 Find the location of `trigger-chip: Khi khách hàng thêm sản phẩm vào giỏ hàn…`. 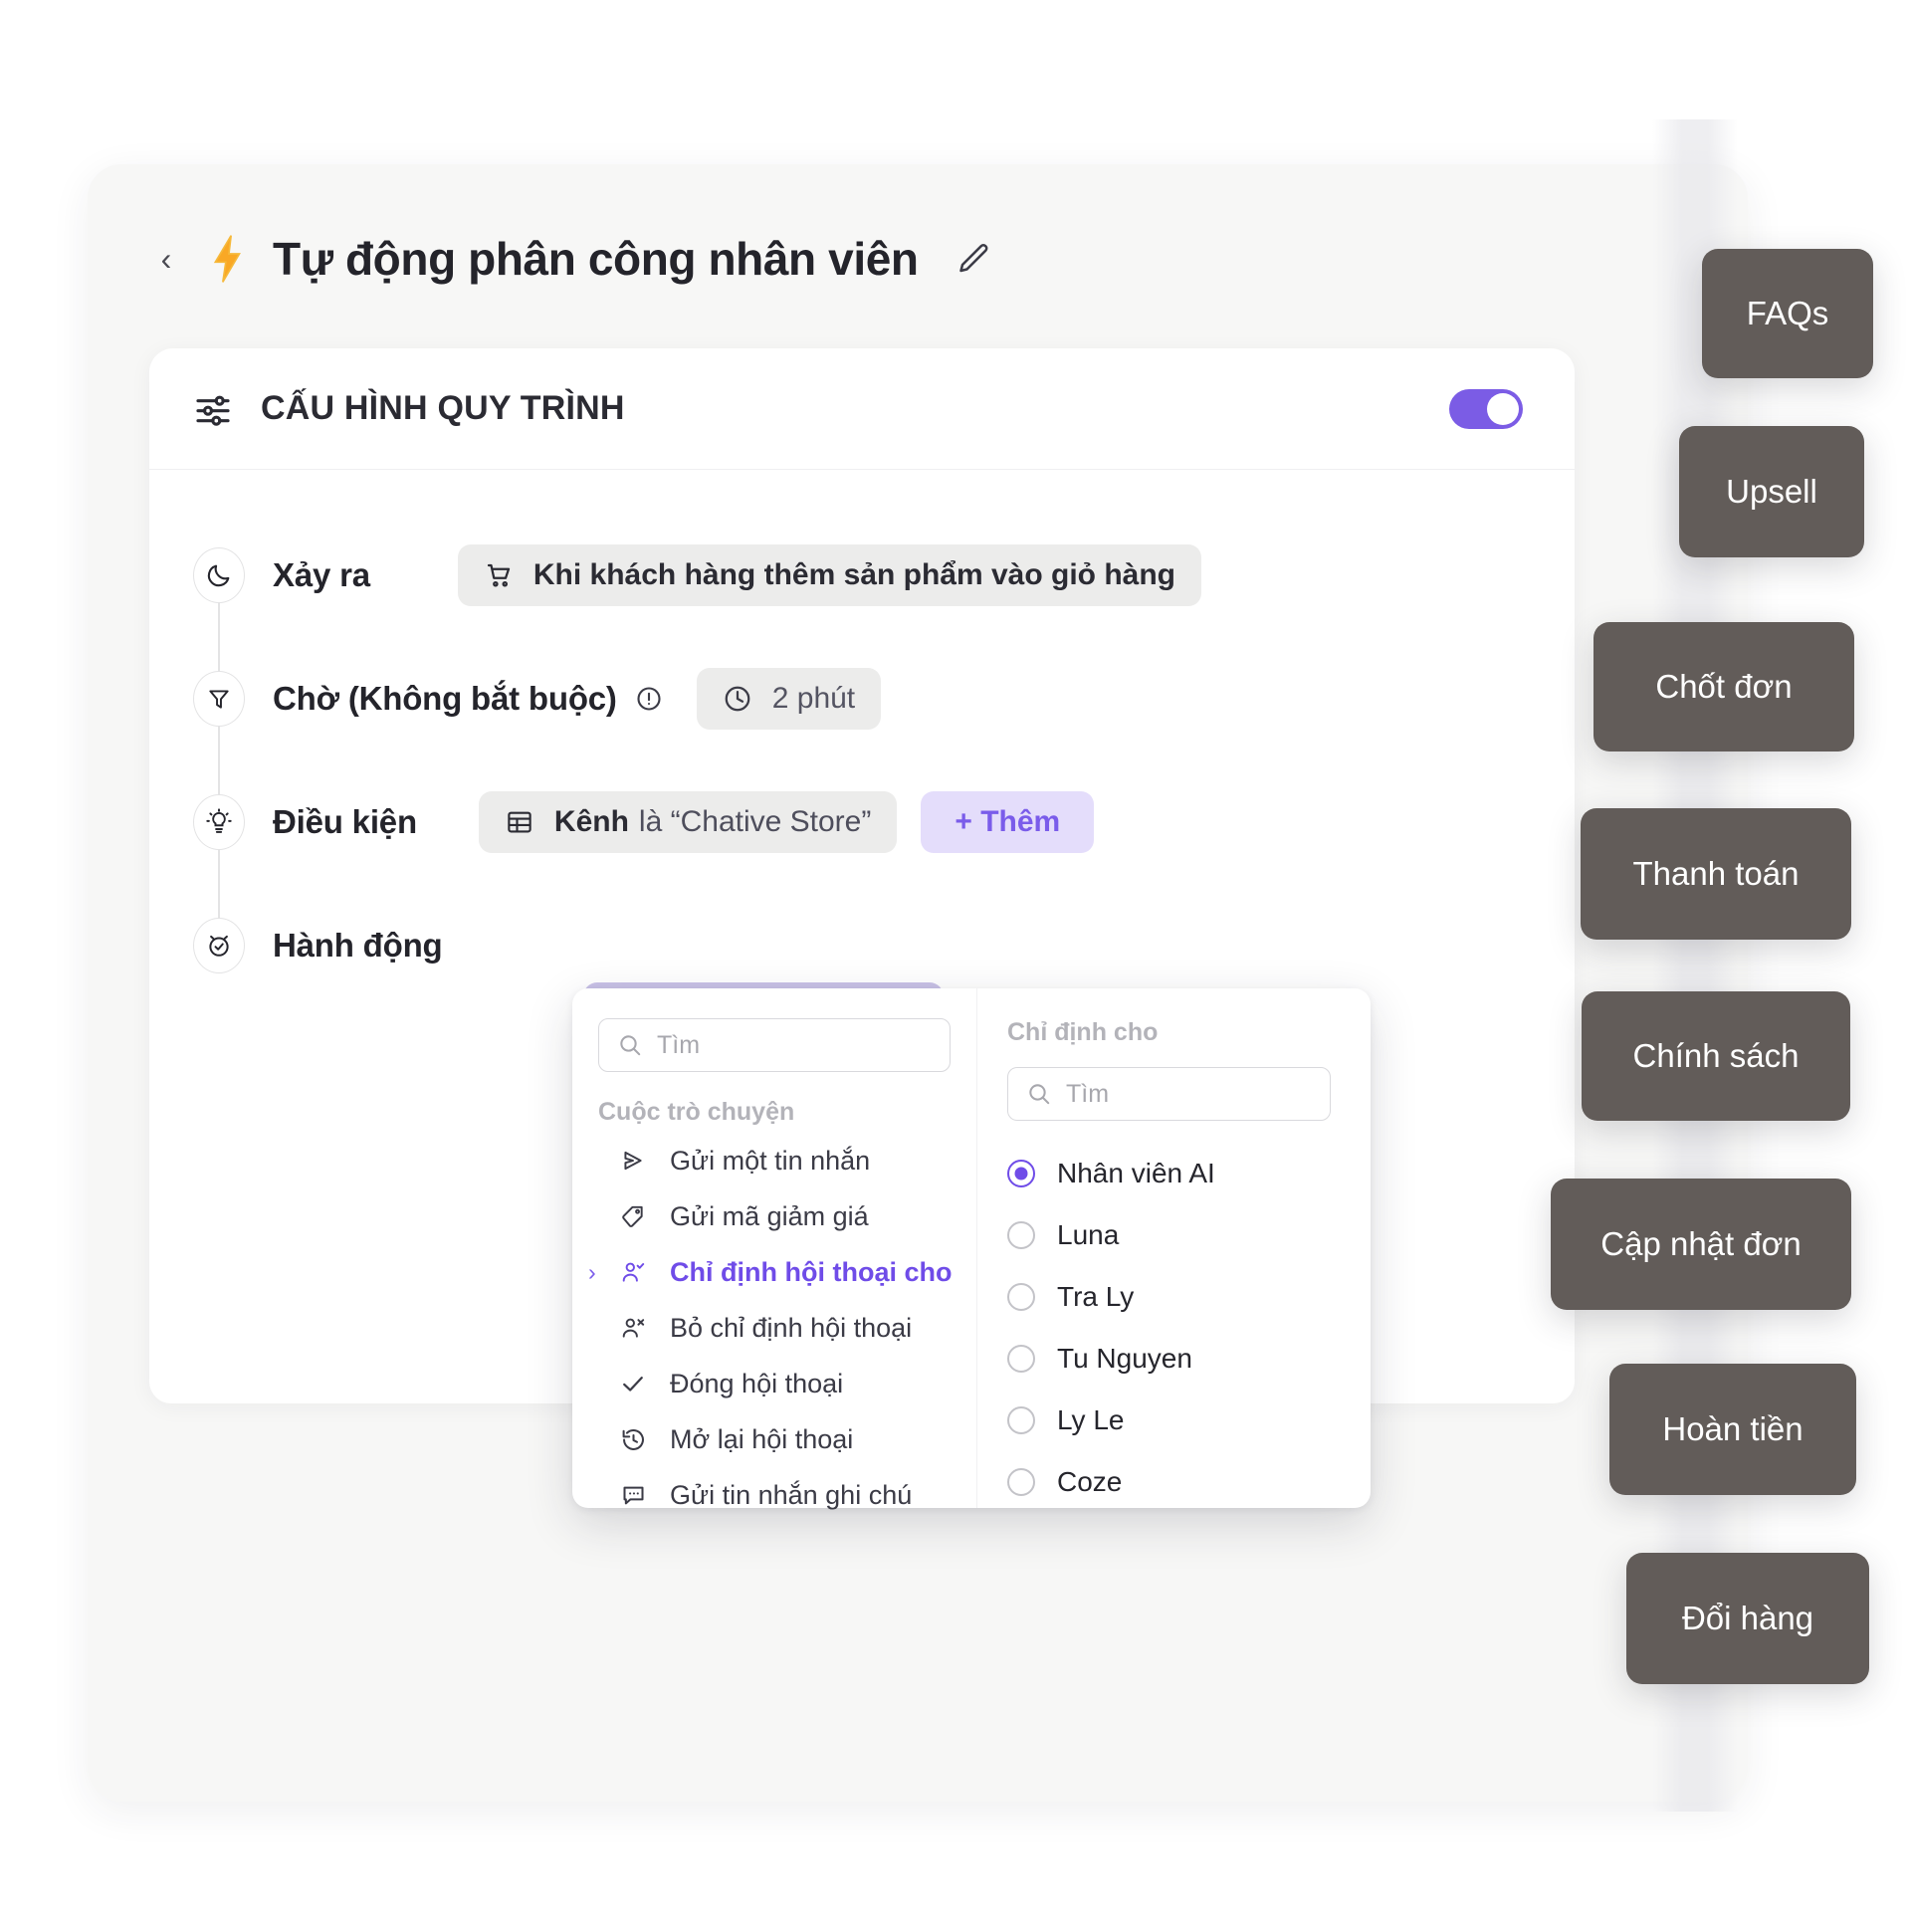

trigger-chip: Khi khách hàng thêm sản phẩm vào giỏ hàn… is located at coordinates (829, 575).